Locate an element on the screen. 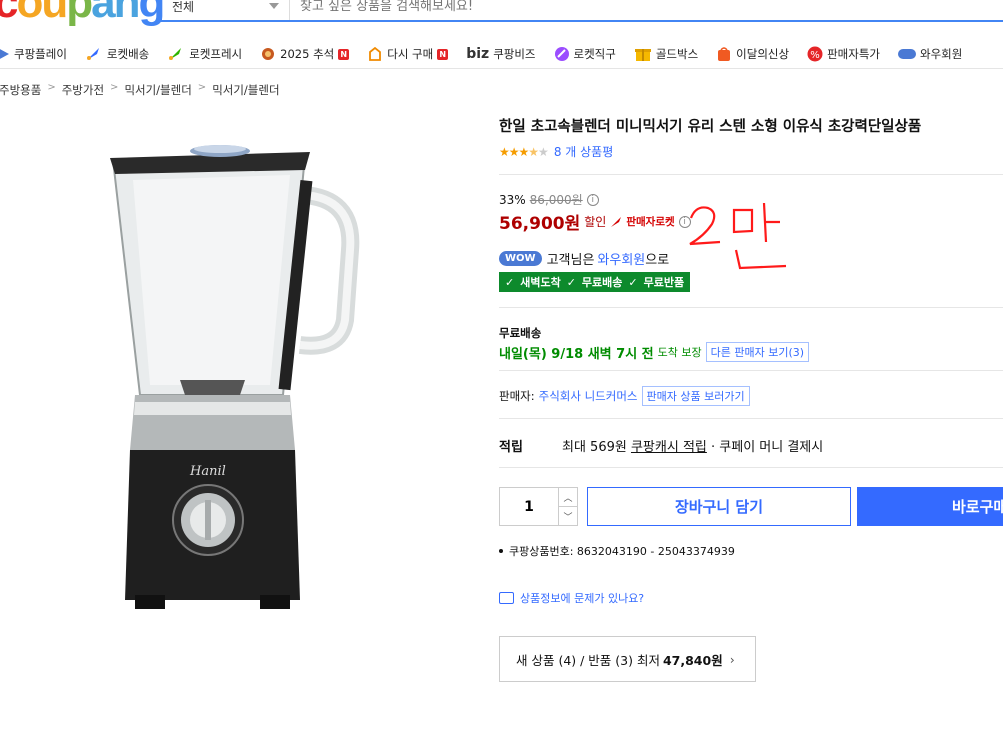  wow-member-link: 와우회원 is located at coordinates (621, 258).